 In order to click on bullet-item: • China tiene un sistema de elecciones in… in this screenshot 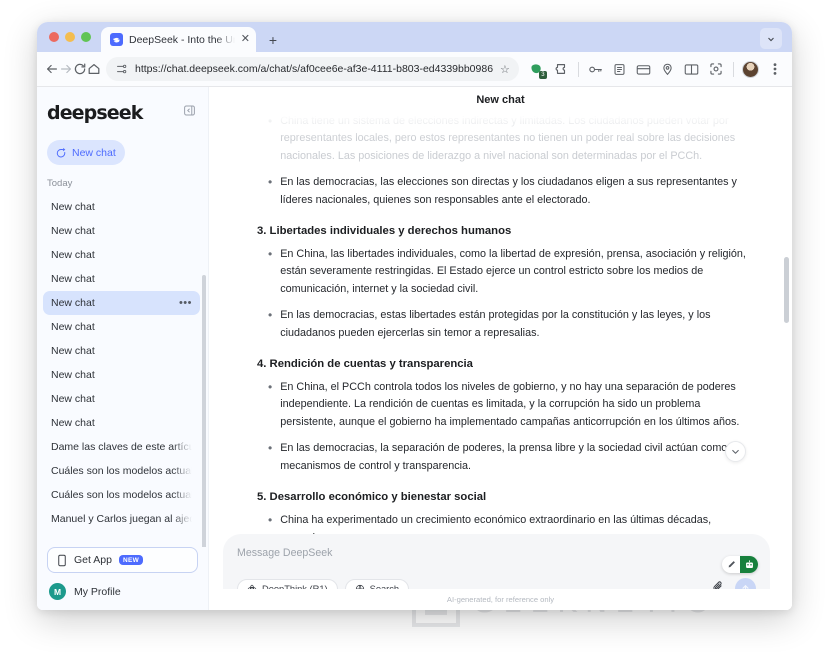, I will do `click(511, 139)`.